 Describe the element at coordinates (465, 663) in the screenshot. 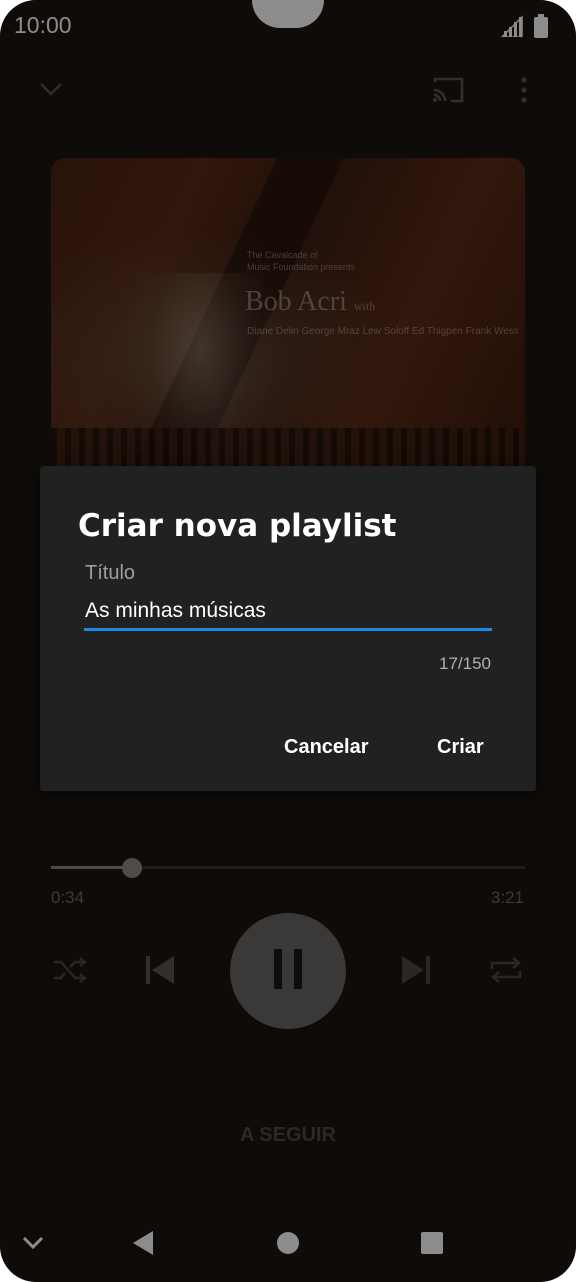

I see `character-counter: 17/150` at that location.